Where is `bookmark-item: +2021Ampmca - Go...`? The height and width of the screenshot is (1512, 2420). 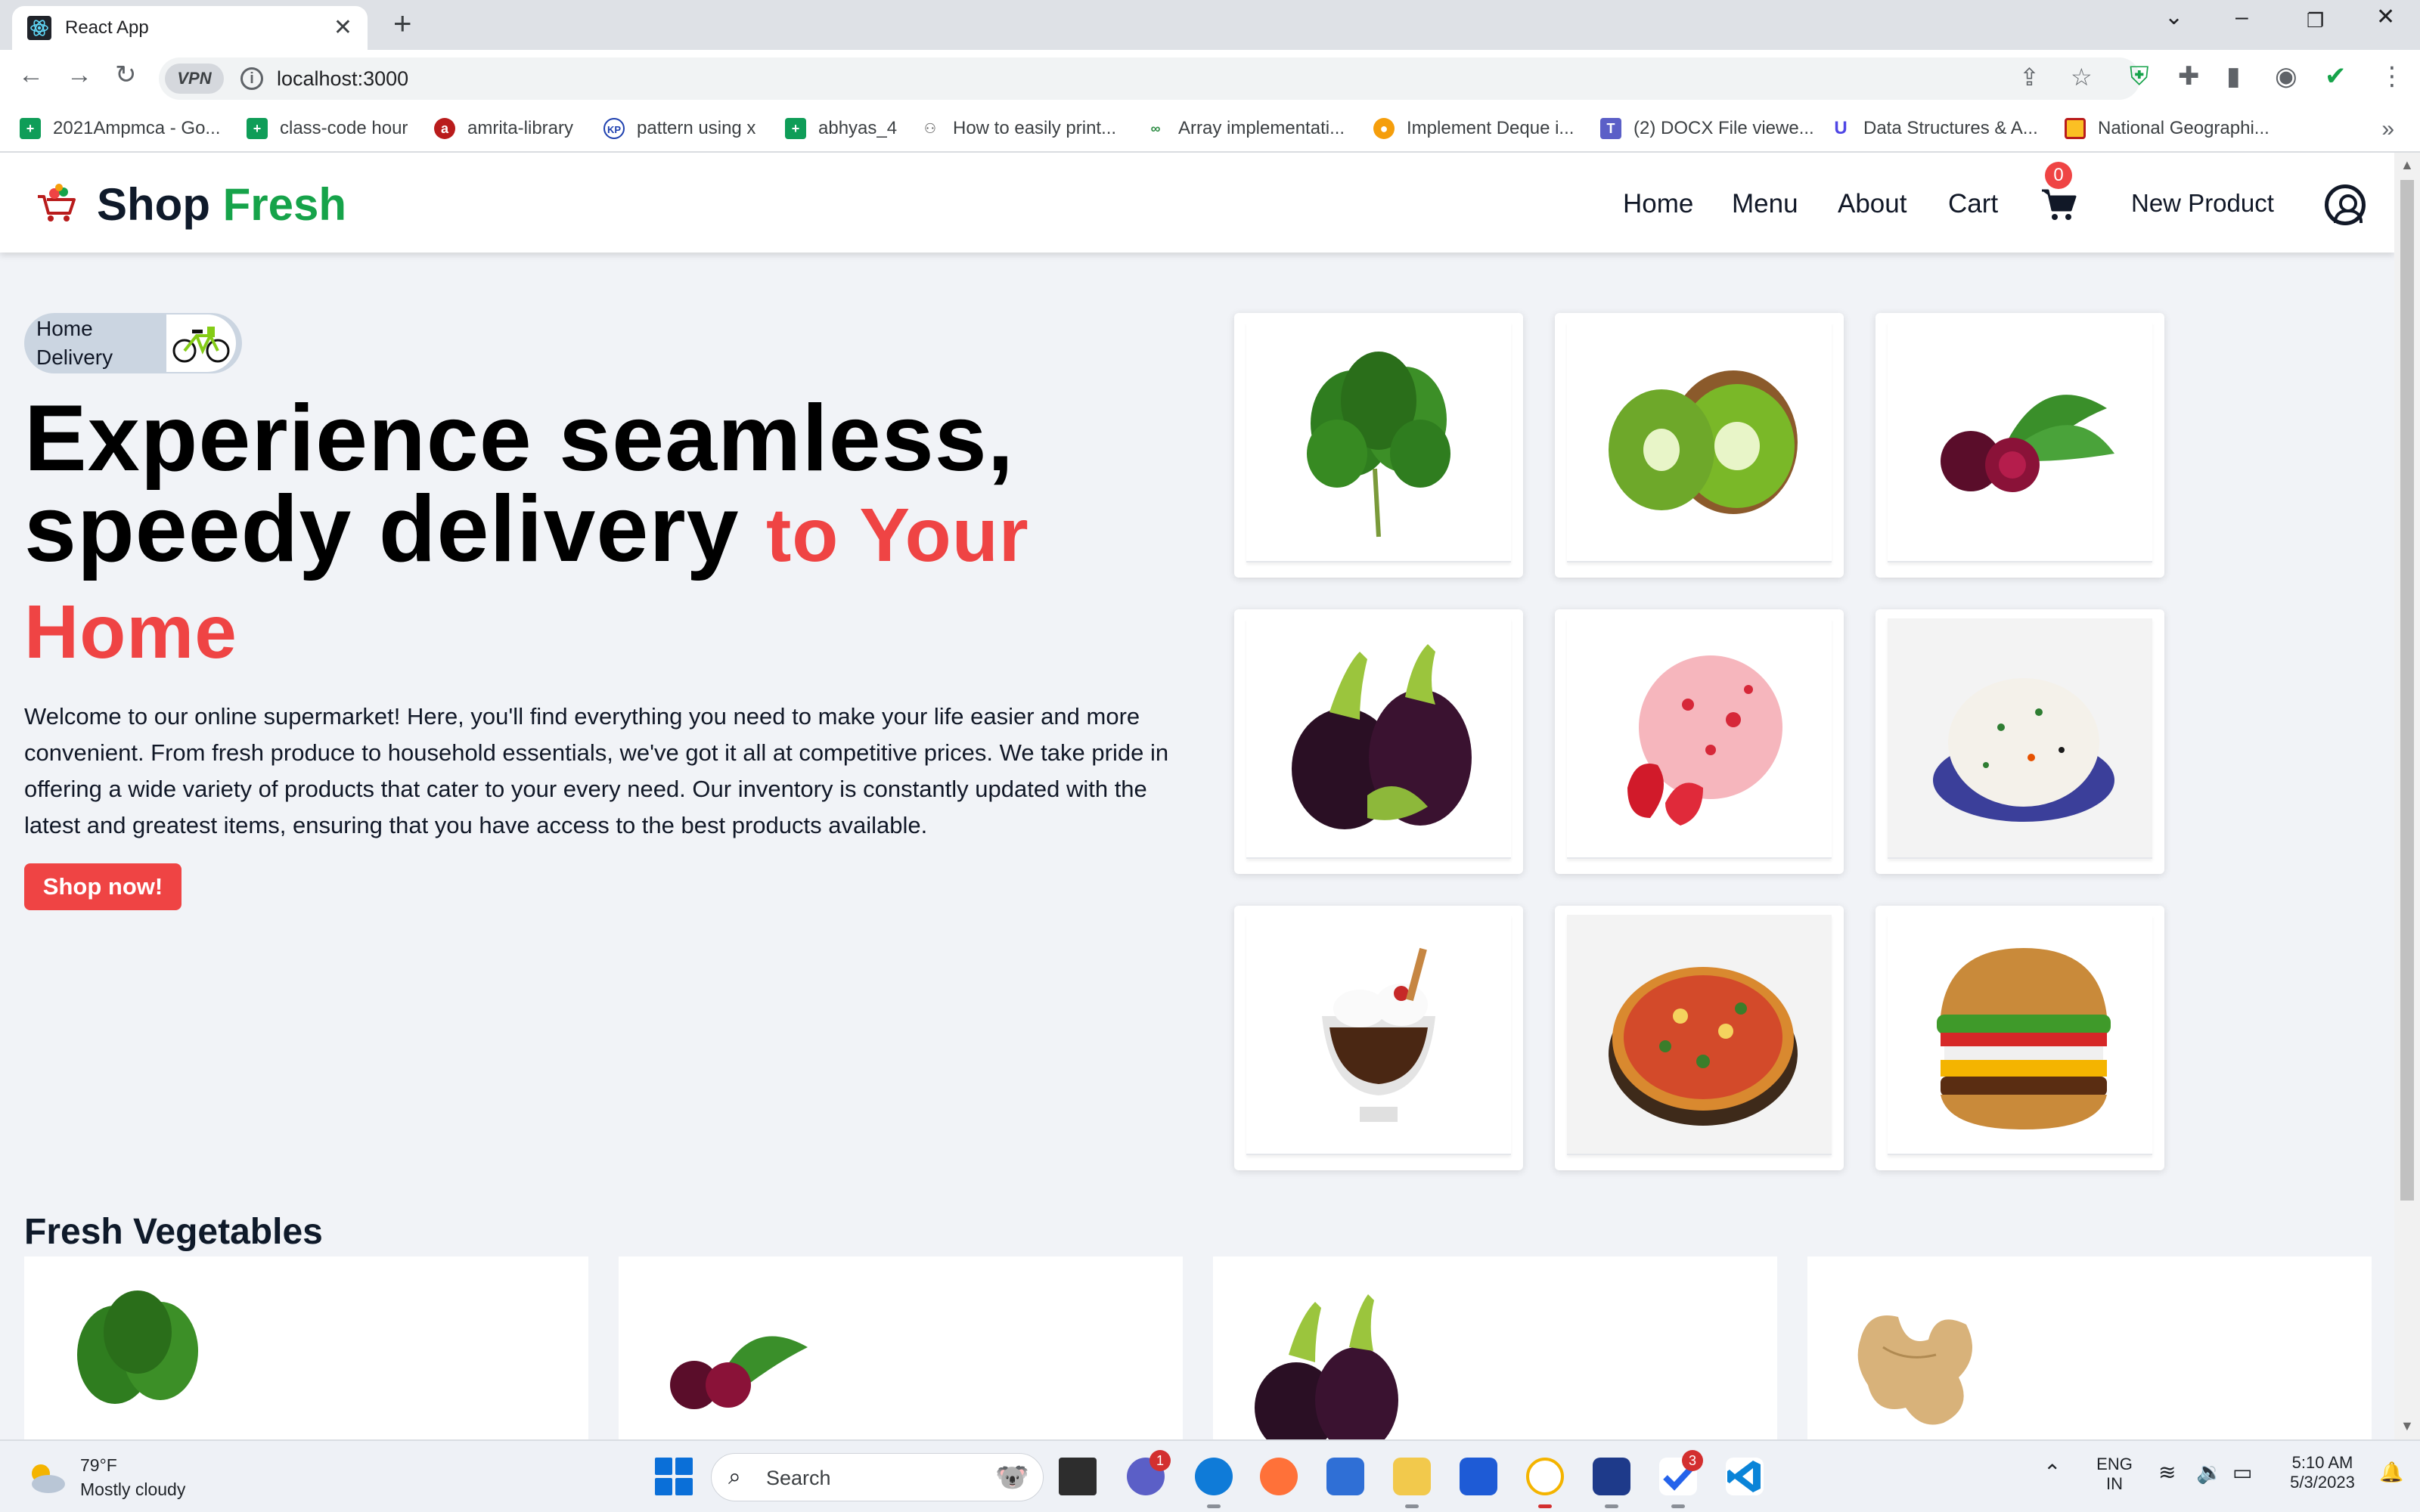
bookmark-item: +2021Ampmca - Go... is located at coordinates (120, 128).